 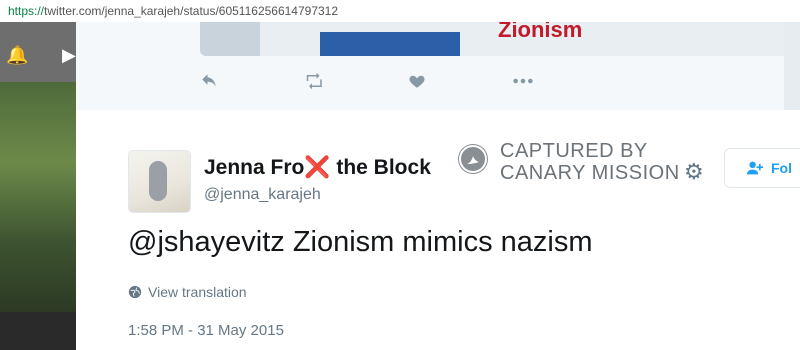 I want to click on retweet-icon, so click(x=356, y=84).